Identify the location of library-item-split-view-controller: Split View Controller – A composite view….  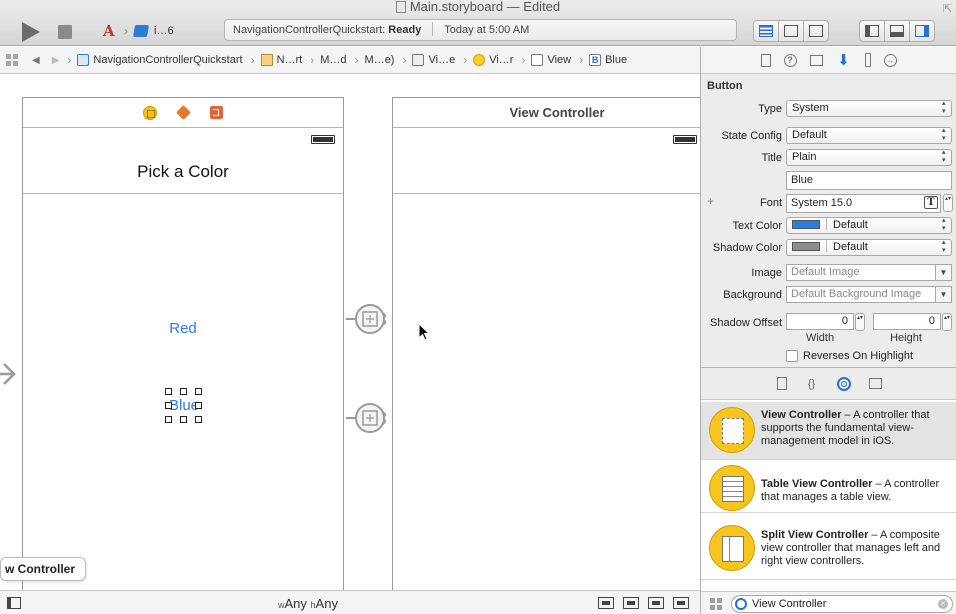
(828, 547).